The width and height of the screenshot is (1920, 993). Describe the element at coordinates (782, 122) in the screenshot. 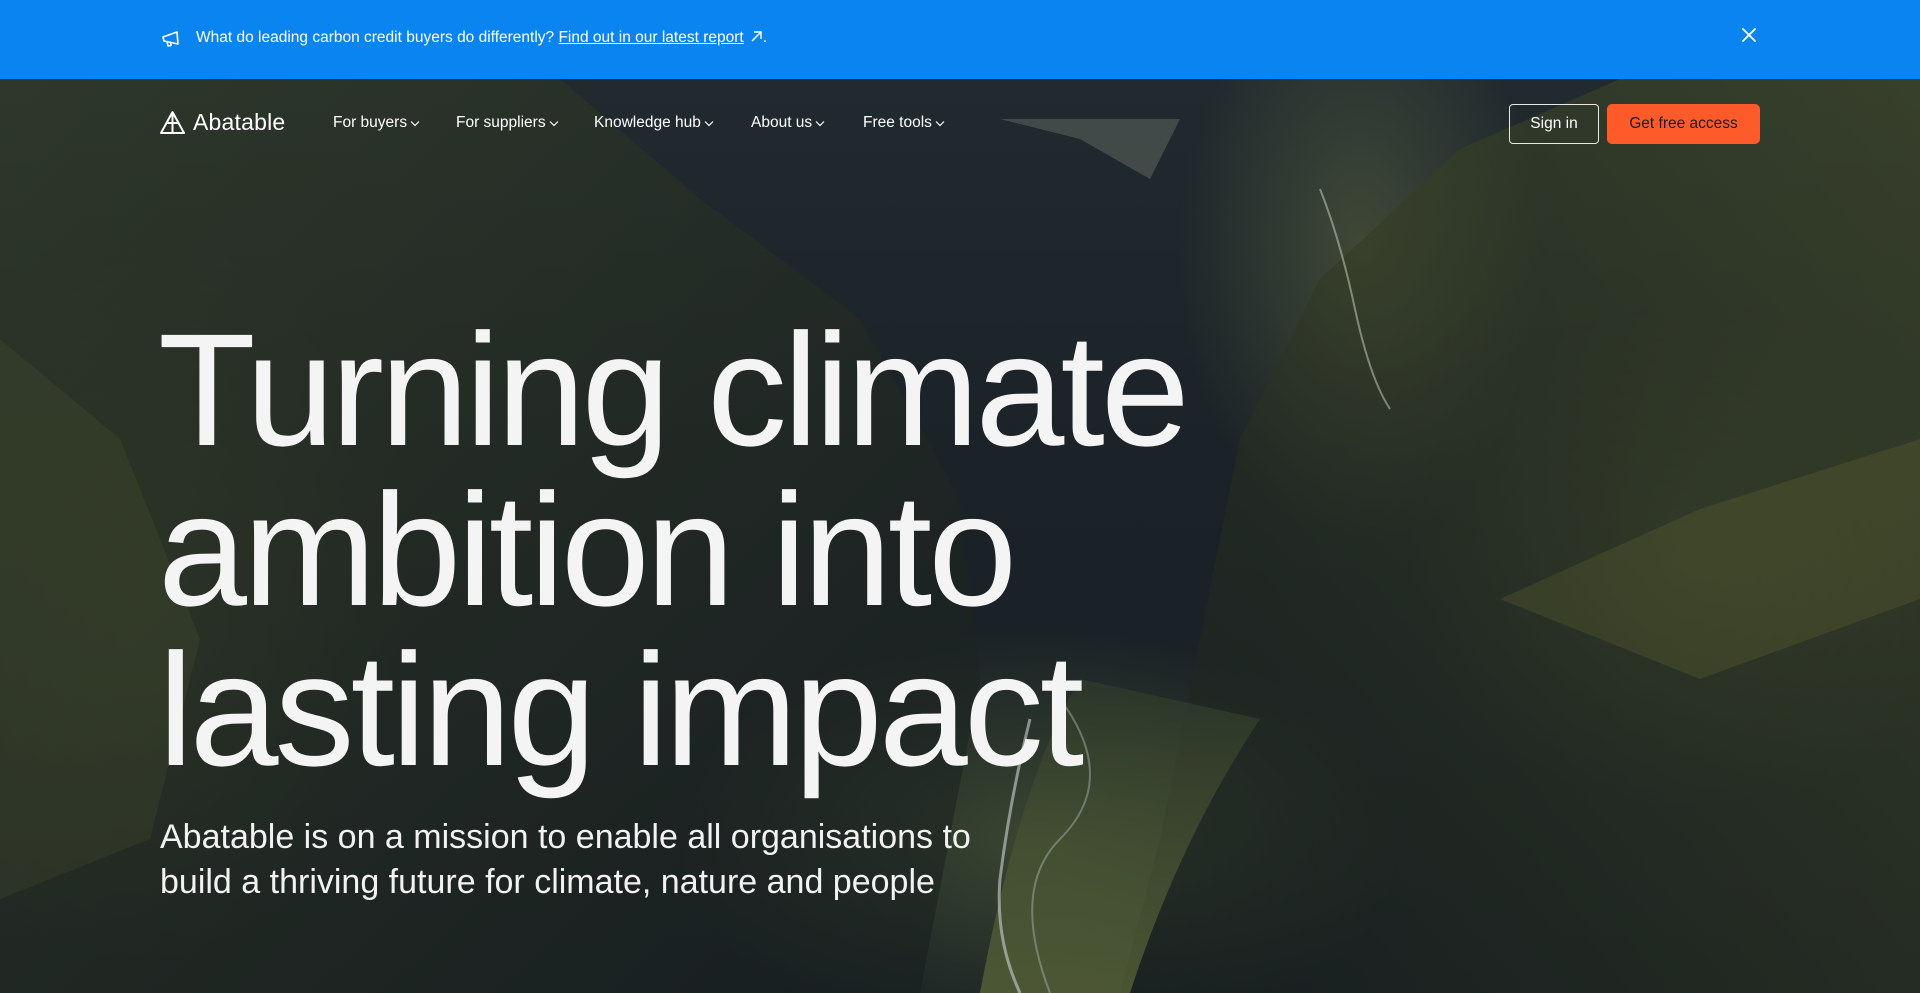

I see `nav-about-us-label: About us` at that location.